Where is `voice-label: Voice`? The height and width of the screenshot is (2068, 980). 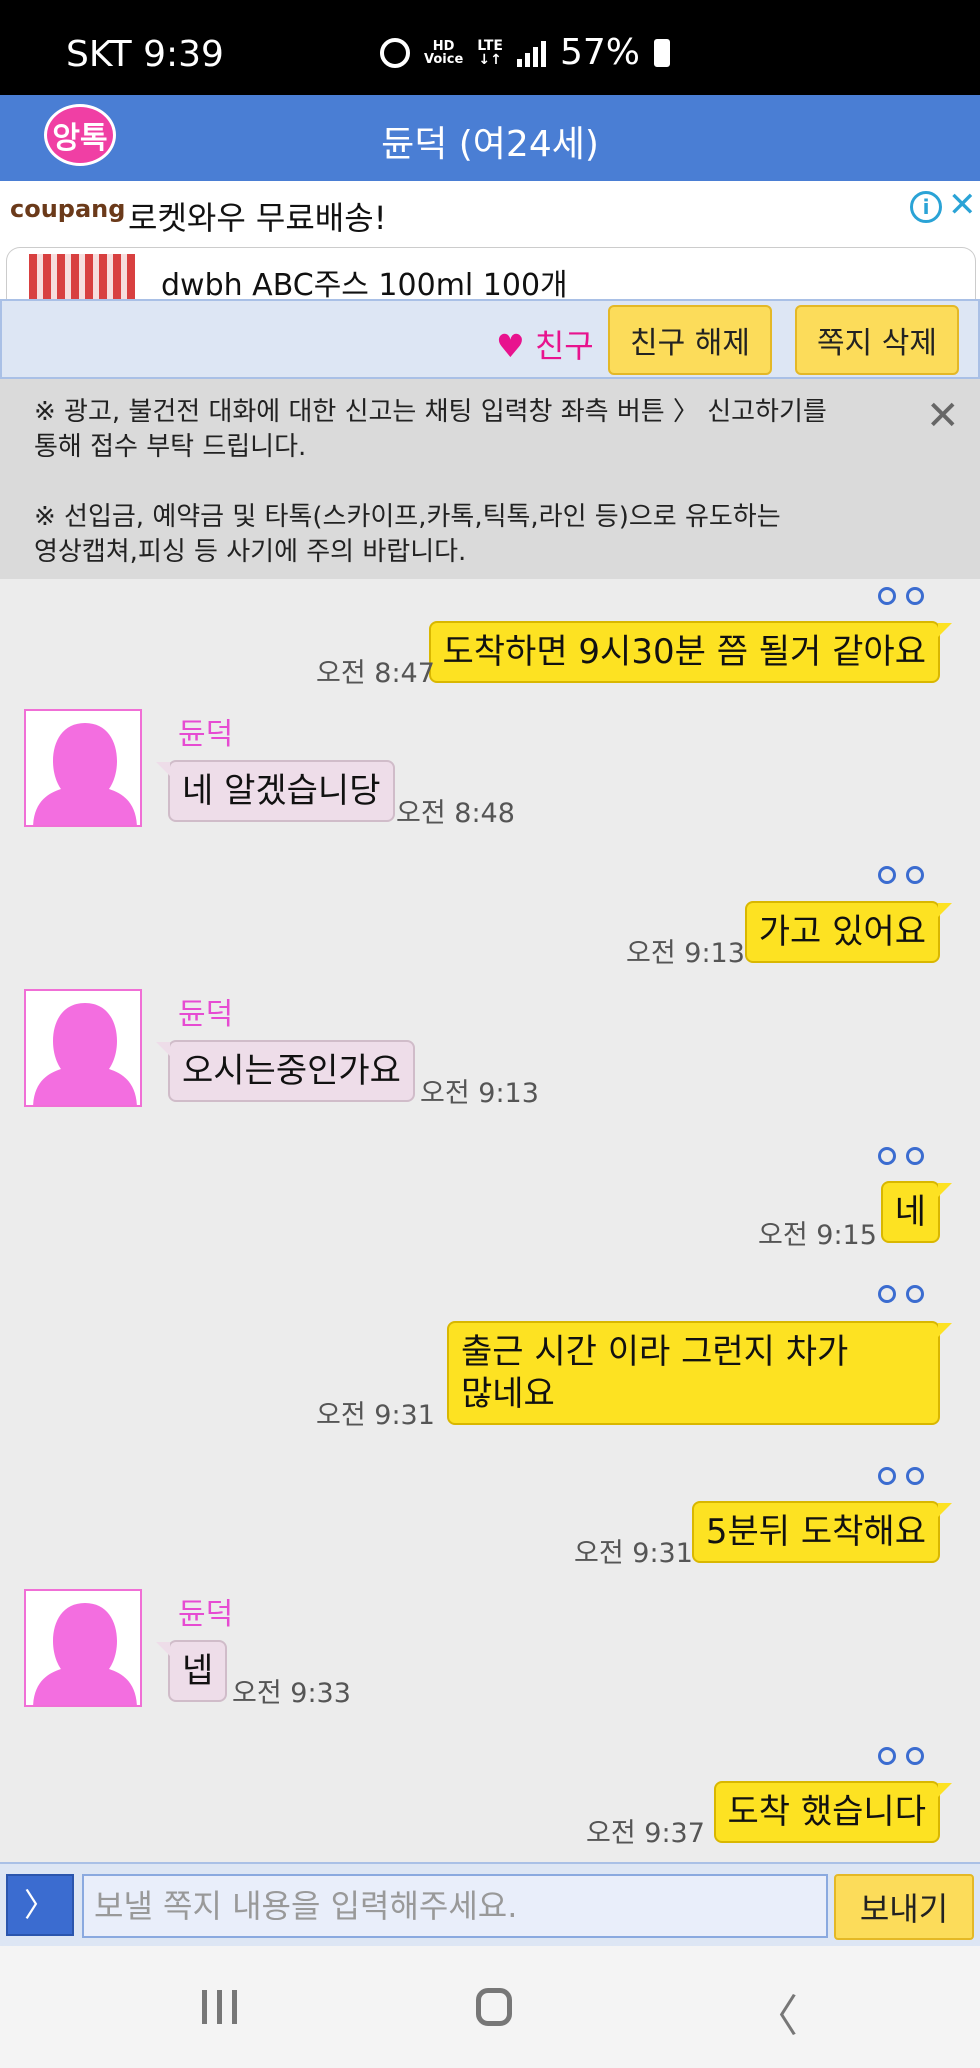
voice-label: Voice is located at coordinates (444, 59).